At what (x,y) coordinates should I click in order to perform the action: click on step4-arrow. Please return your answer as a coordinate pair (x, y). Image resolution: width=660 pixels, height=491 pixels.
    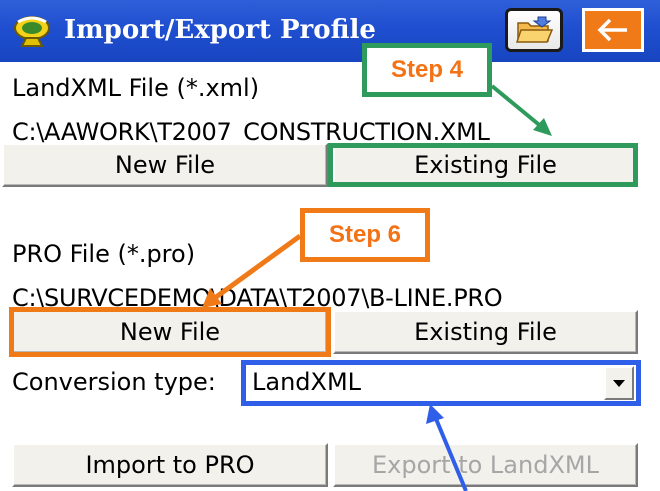
    Looking at the image, I should click on (521, 110).